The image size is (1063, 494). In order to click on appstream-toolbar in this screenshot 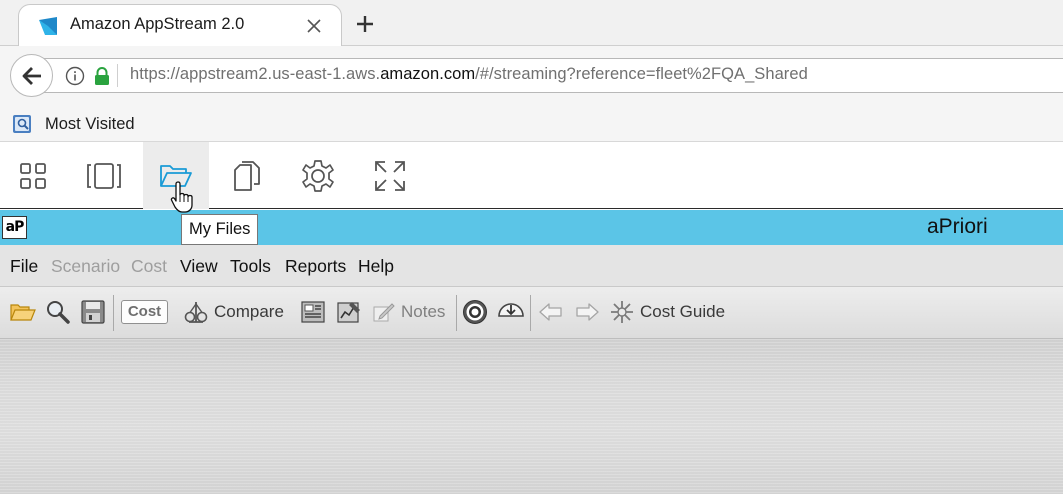, I will do `click(531, 175)`.